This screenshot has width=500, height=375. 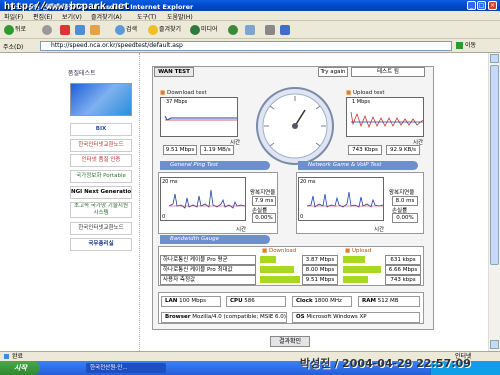 What do you see at coordinates (387, 120) in the screenshot?
I see `upload-curve` at bounding box center [387, 120].